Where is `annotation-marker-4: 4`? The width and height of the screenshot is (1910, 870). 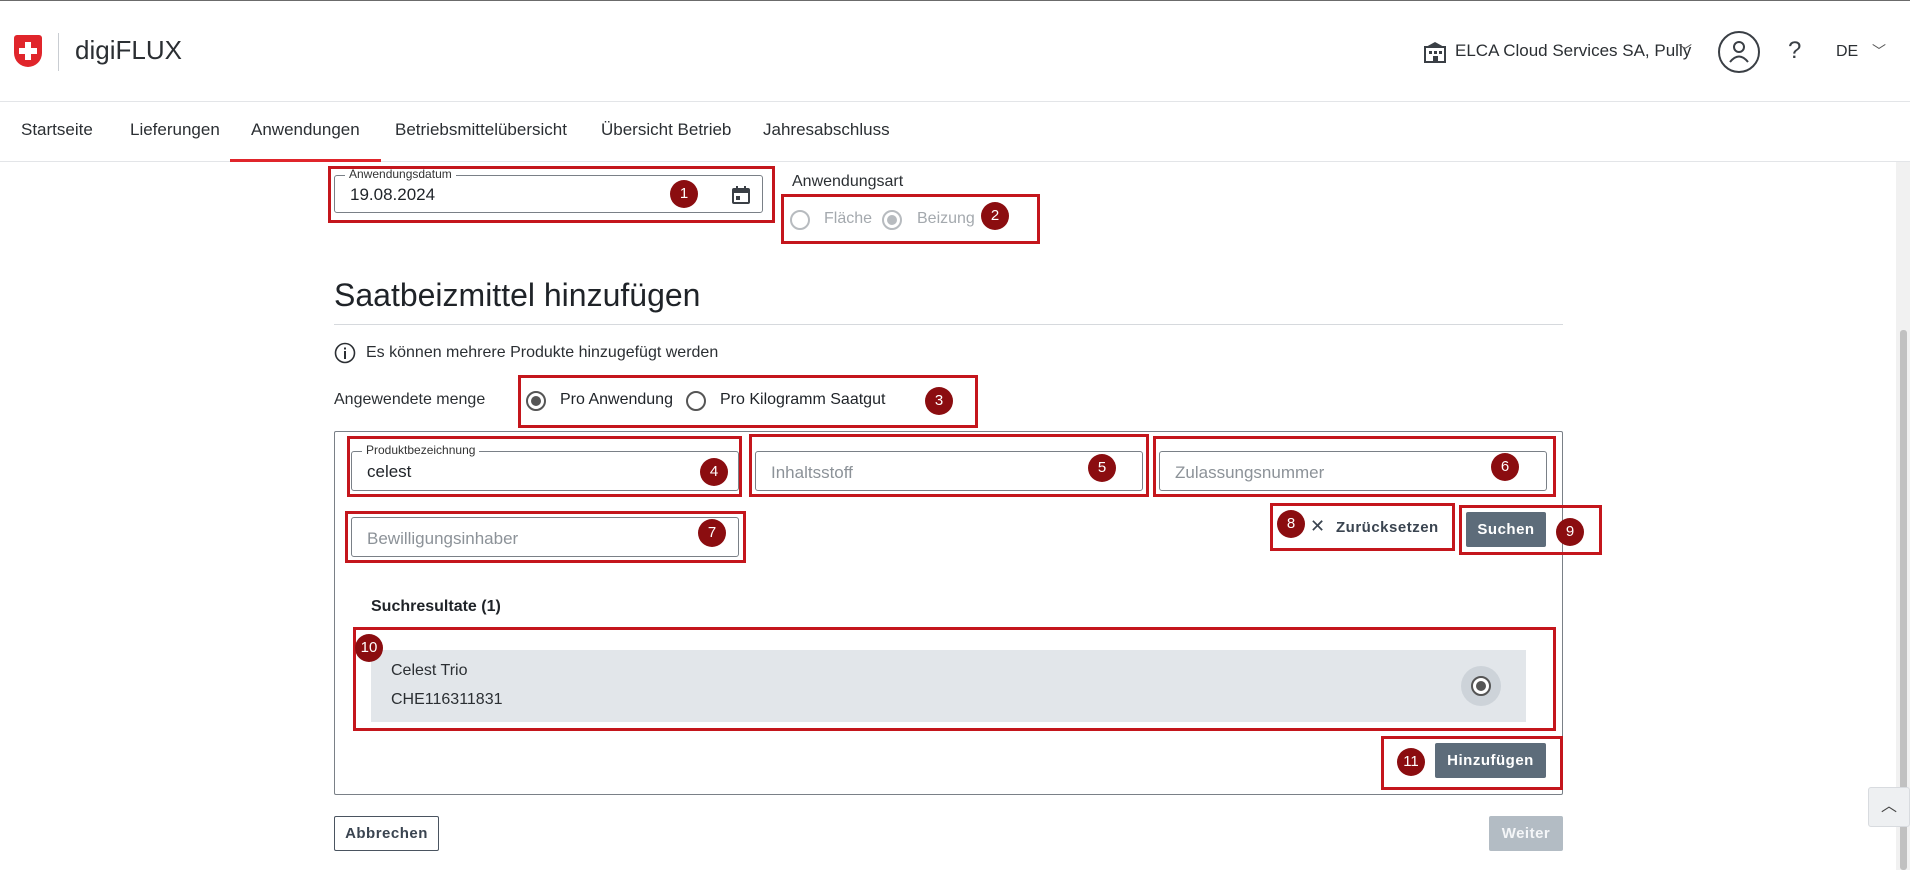 annotation-marker-4: 4 is located at coordinates (714, 472).